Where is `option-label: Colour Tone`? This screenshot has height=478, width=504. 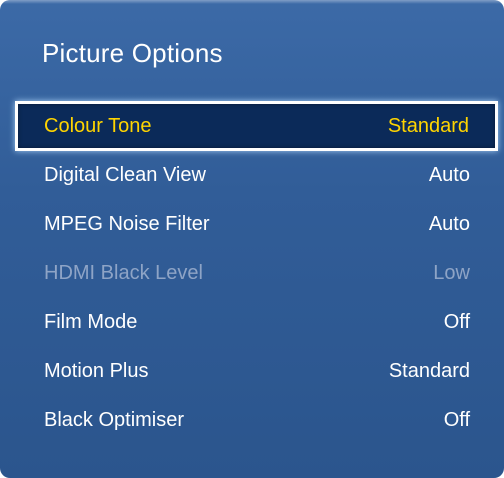 option-label: Colour Tone is located at coordinates (98, 125).